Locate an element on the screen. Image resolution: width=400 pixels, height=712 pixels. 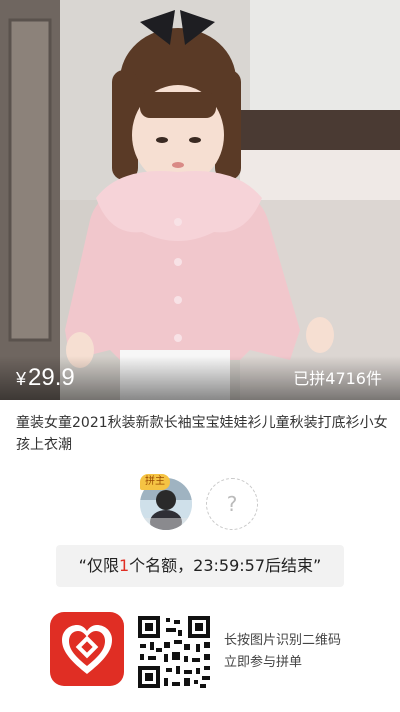
product-title: 童装女童2021秋装新款长袖宝宝娃娃衫儿童秋装打底衫小女孩上衣潮 is located at coordinates (202, 434).